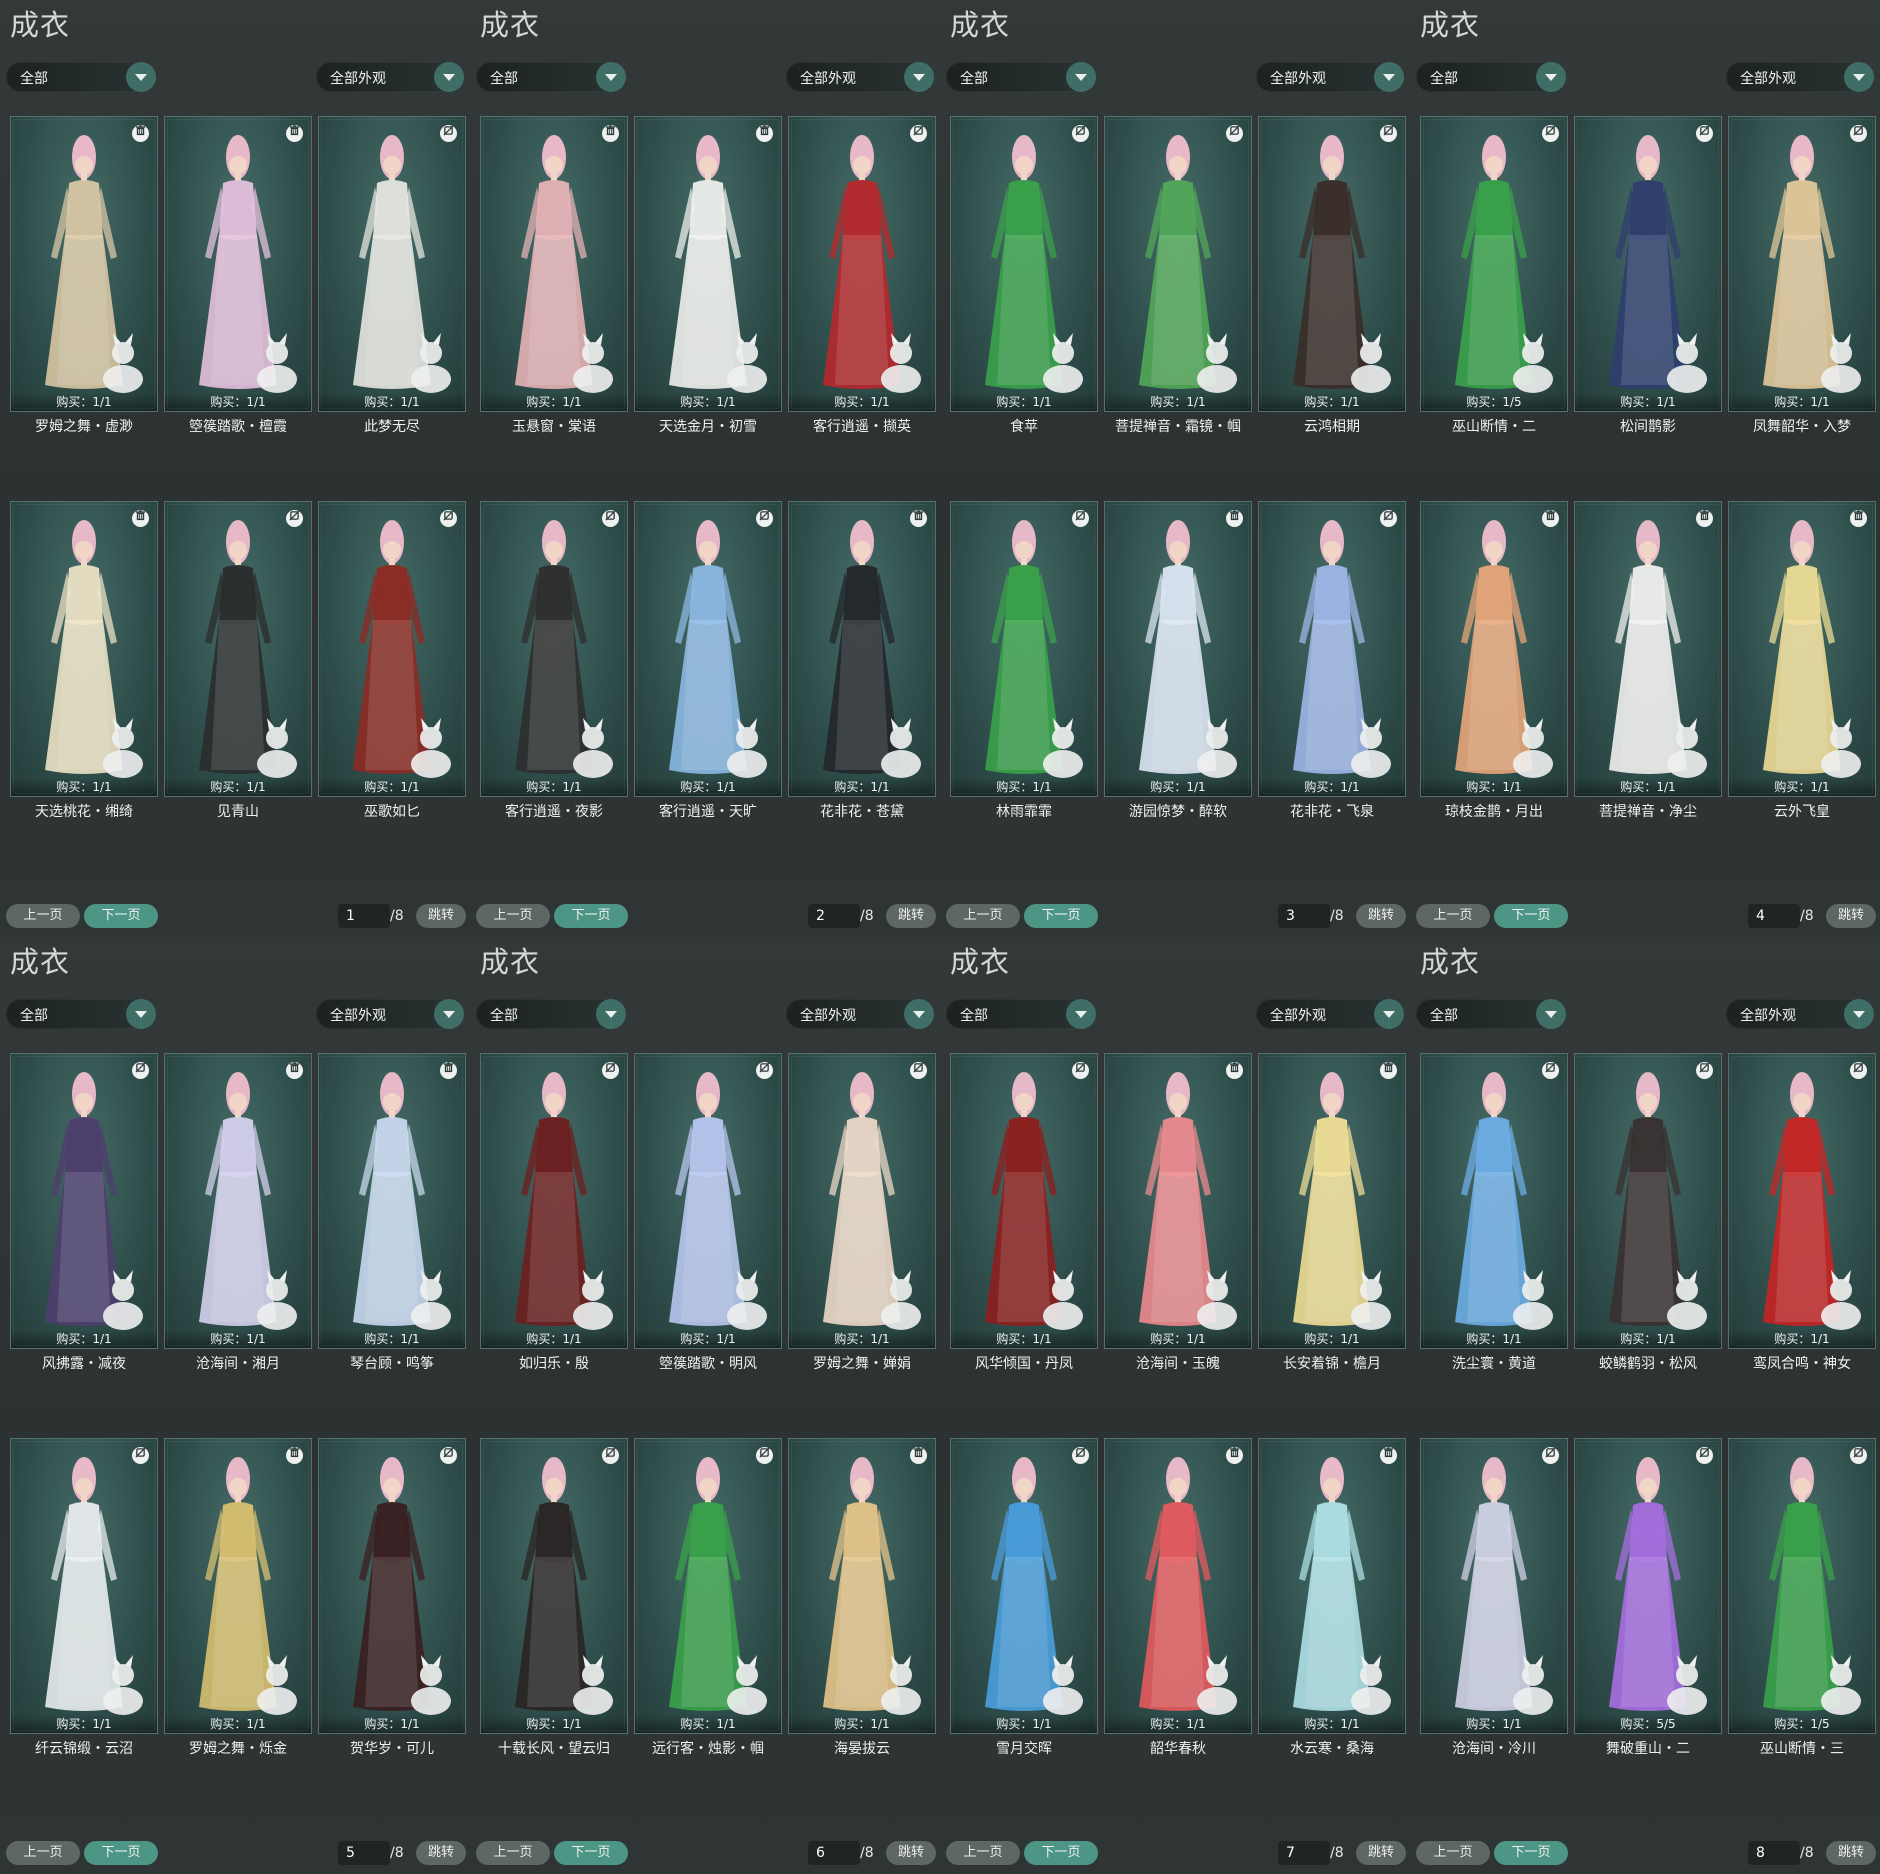 The image size is (1880, 1874). I want to click on outfit-card: 购买：1/1 巫歌如匕, so click(392, 678).